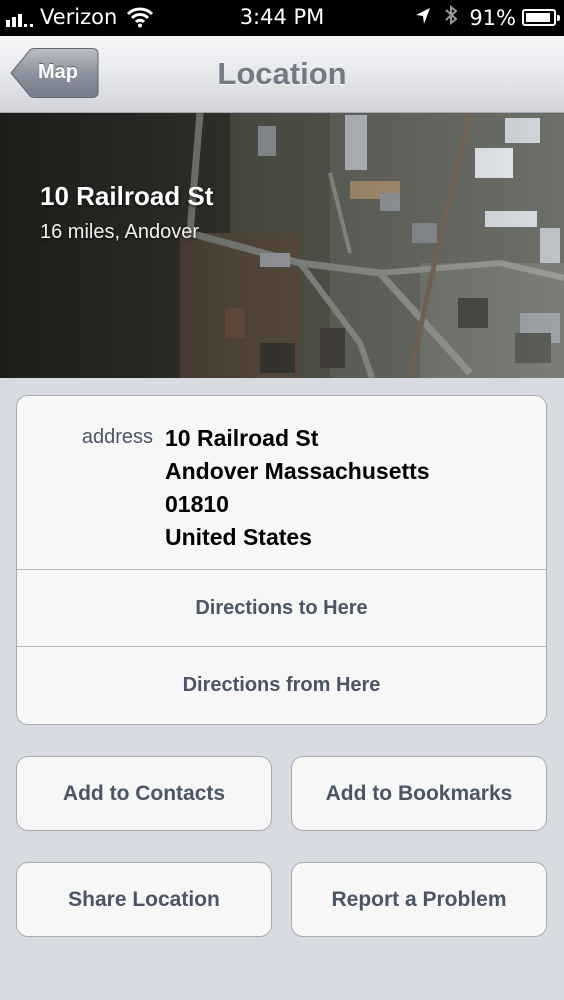  Describe the element at coordinates (492, 17) in the screenshot. I see `battery-percent: 91%` at that location.